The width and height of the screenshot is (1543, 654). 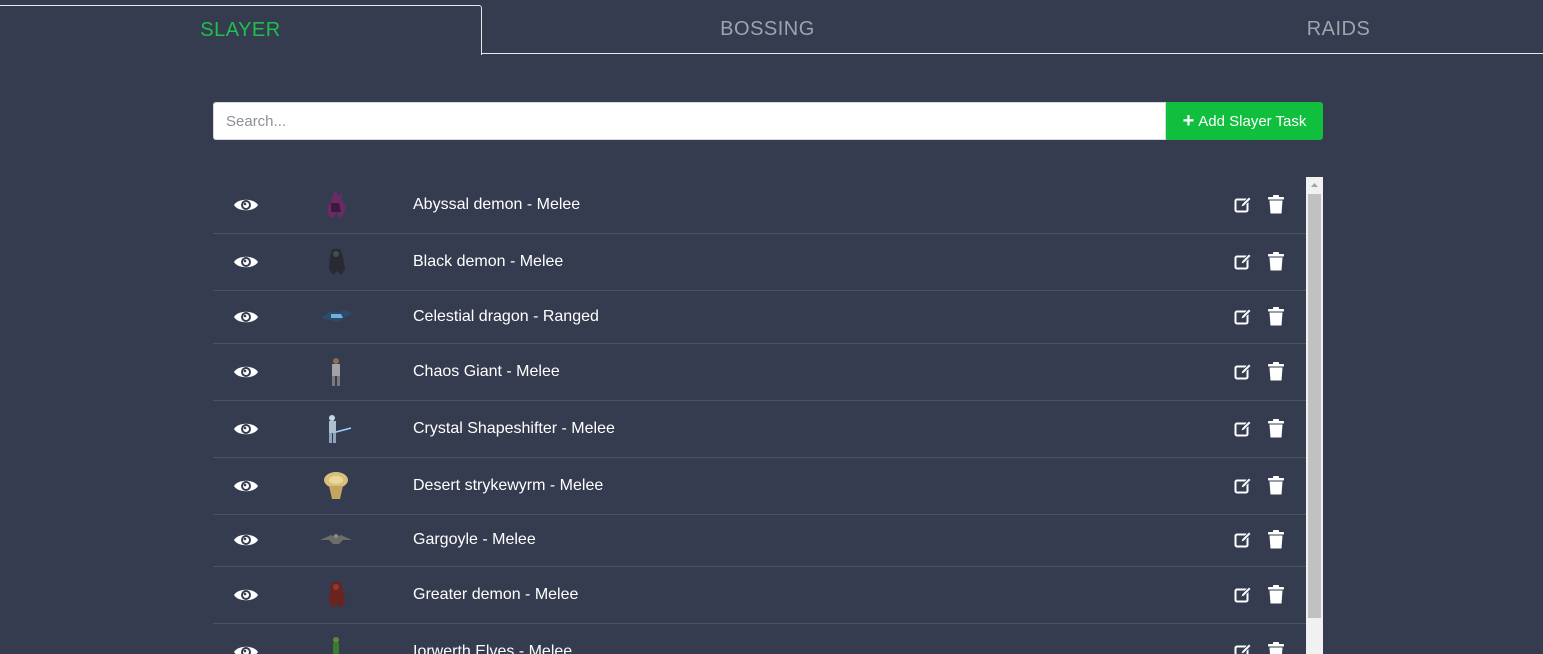 I want to click on scrollbar-thumb, so click(x=1314, y=406).